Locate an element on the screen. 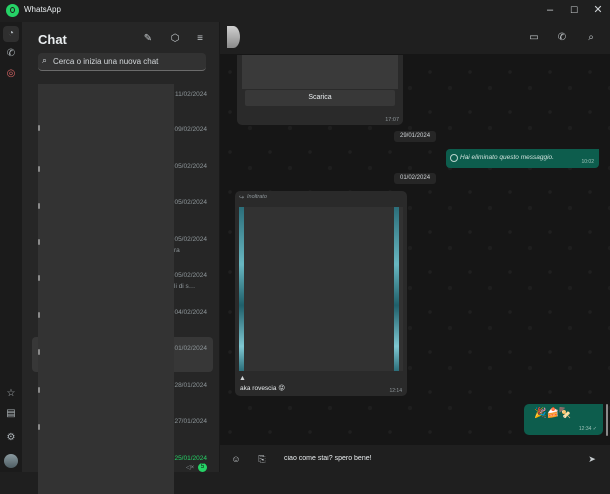 Image resolution: width=610 pixels, height=494 pixels. chat-date: 27/01/2024 is located at coordinates (190, 421).